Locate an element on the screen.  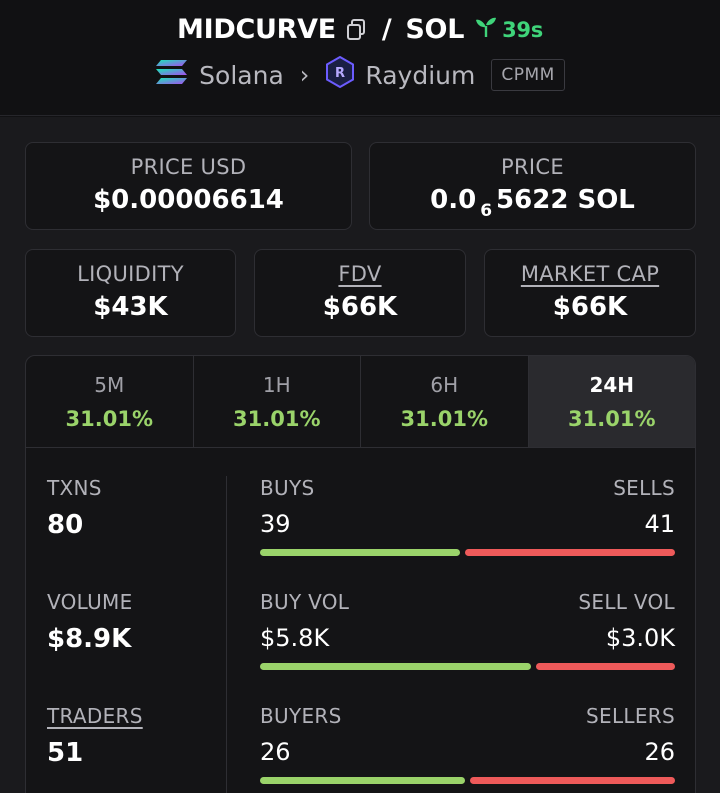
tab-1h: 1H 31.01% is located at coordinates (277, 401).